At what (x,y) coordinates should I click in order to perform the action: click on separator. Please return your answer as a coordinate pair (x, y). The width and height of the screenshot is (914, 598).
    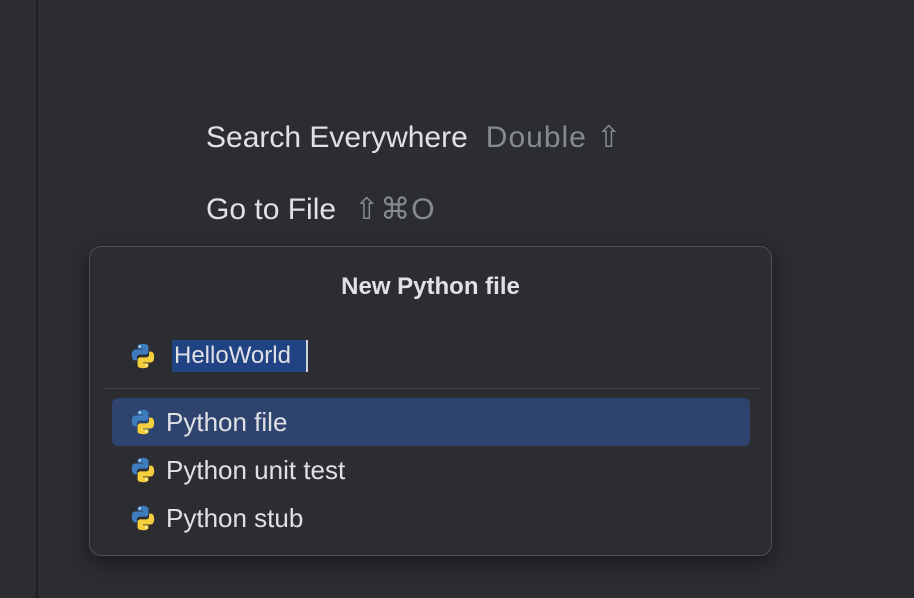
    Looking at the image, I should click on (432, 388).